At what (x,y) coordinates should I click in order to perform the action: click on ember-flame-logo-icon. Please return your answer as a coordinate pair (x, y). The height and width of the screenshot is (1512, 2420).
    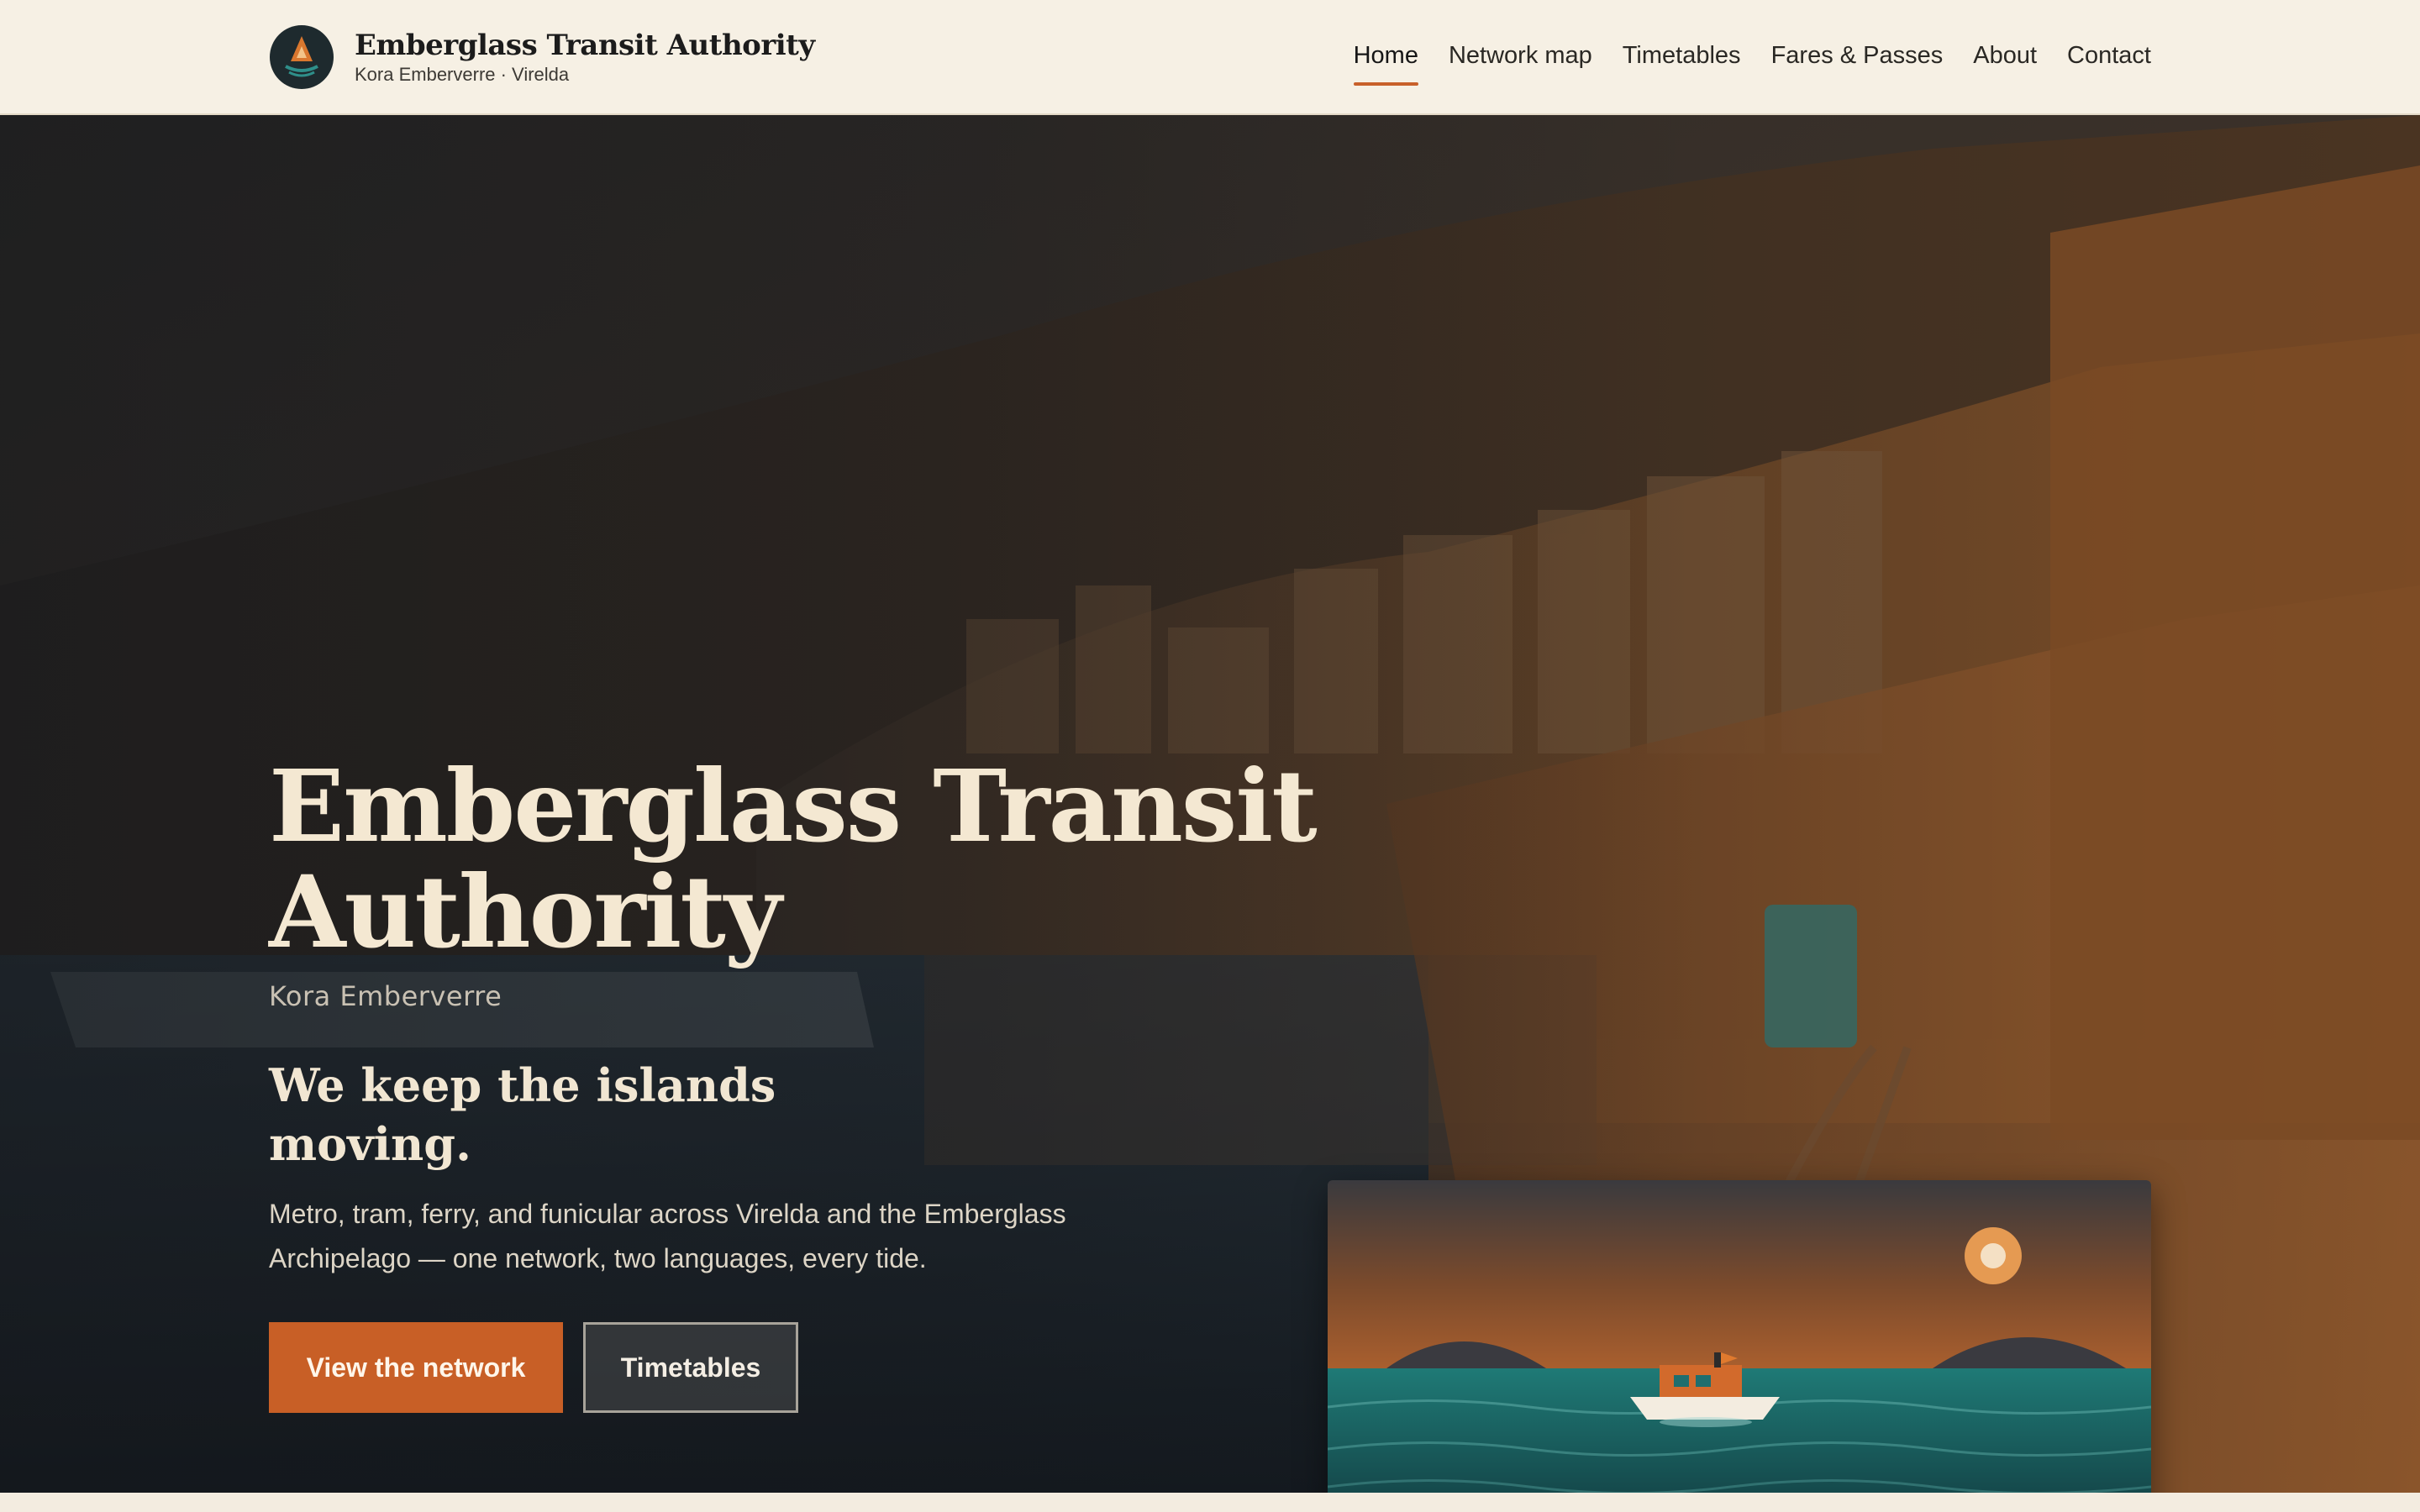
    Looking at the image, I should click on (302, 57).